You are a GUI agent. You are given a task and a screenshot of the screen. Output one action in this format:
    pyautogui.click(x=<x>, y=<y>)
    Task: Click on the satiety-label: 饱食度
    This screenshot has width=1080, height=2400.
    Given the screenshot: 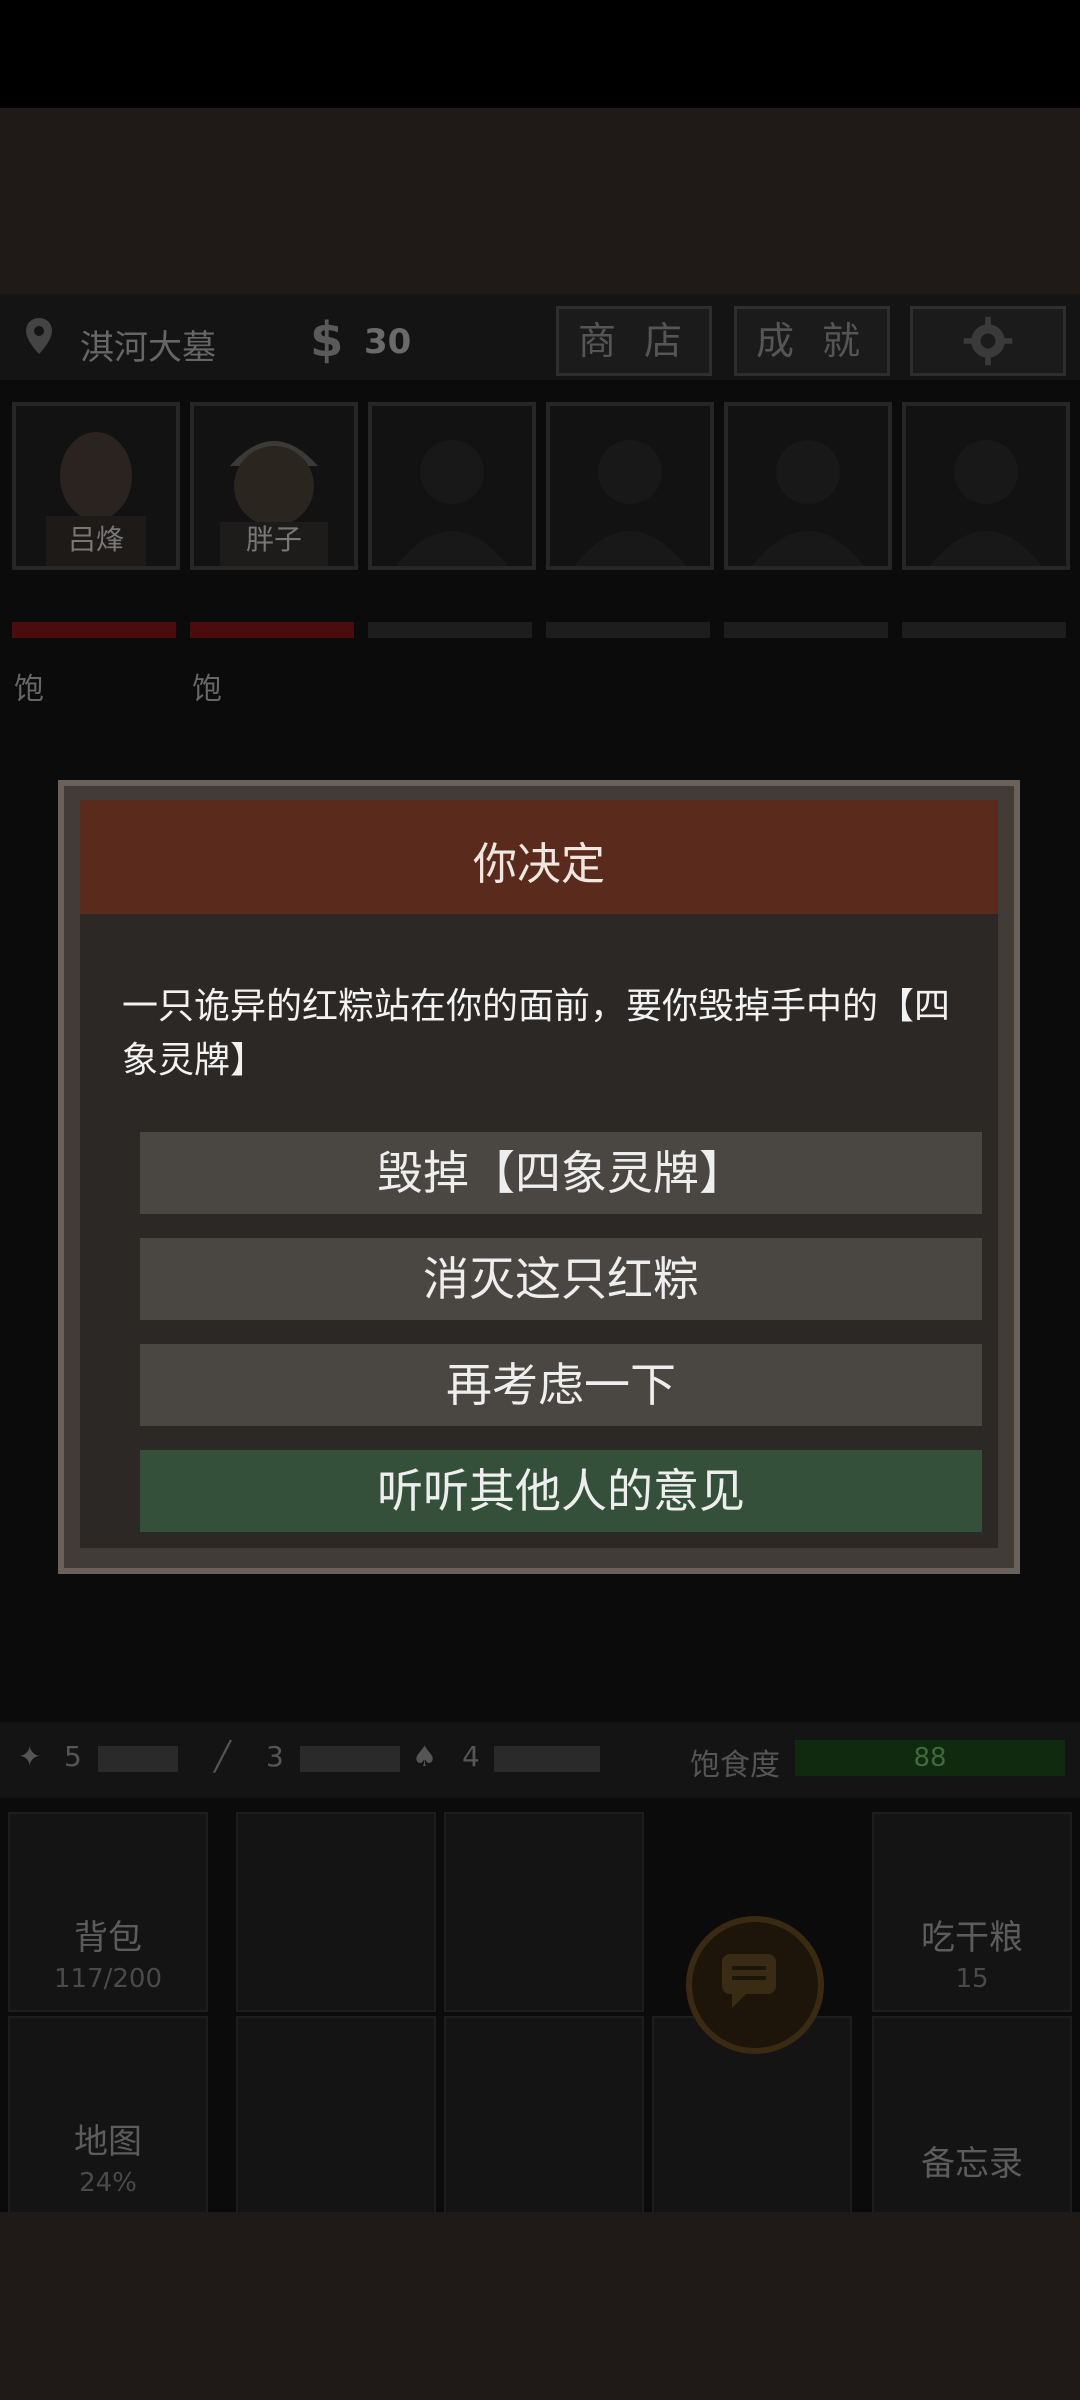 What is the action you would take?
    pyautogui.click(x=735, y=1765)
    